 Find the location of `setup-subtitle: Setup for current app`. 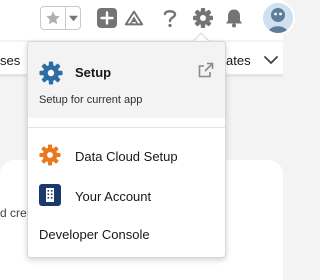

setup-subtitle: Setup for current app is located at coordinates (91, 100).